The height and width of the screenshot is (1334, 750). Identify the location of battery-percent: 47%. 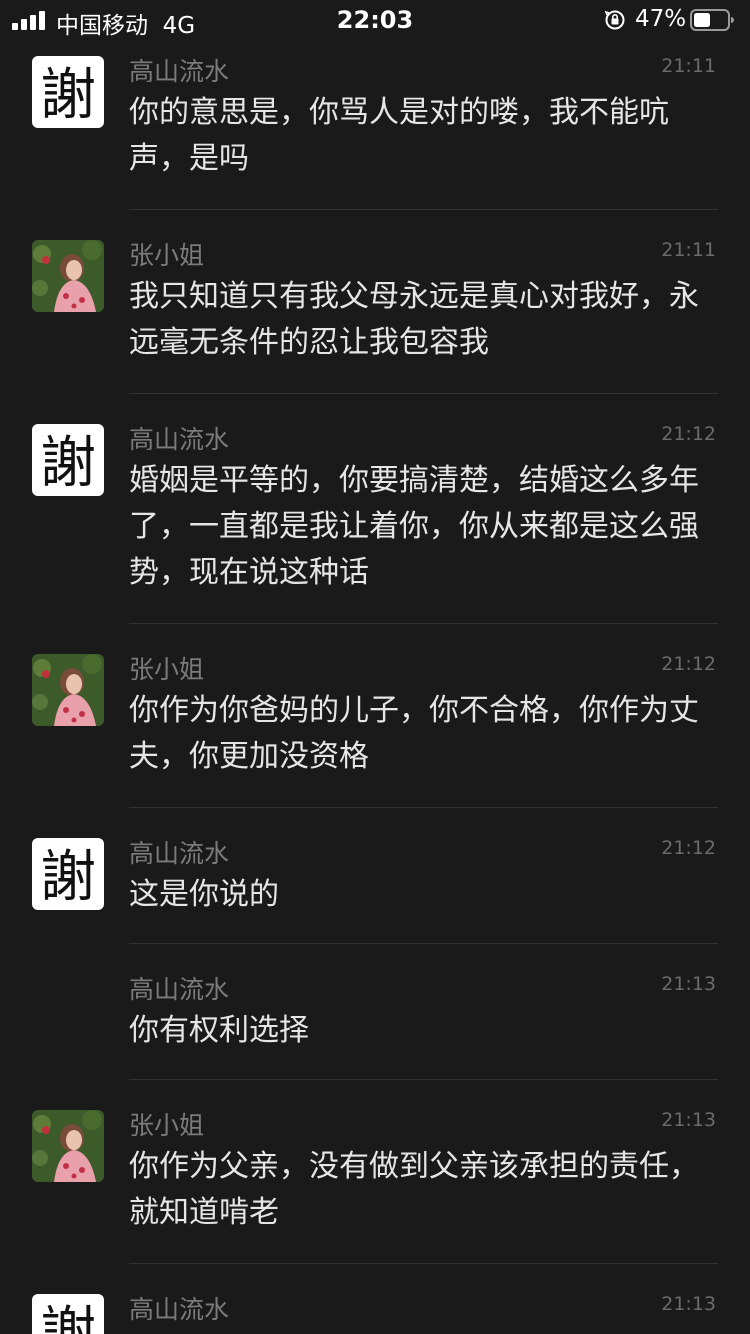
(661, 19).